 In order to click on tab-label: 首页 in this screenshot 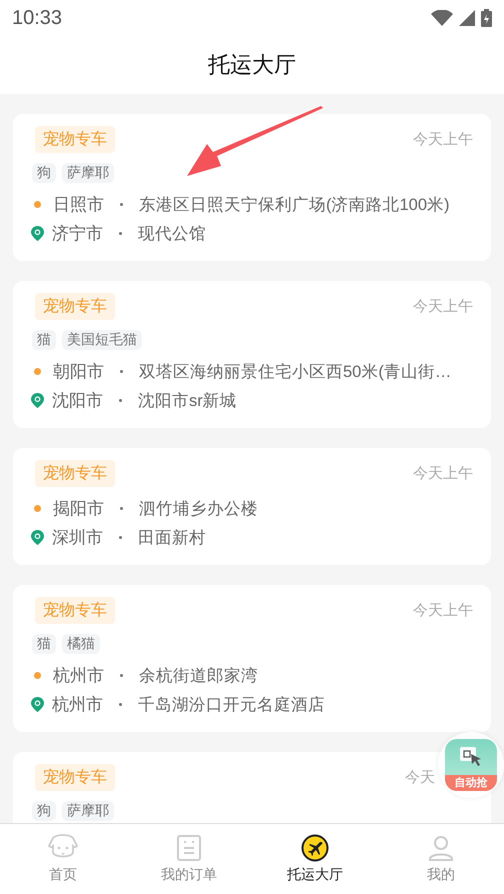, I will do `click(63, 875)`.